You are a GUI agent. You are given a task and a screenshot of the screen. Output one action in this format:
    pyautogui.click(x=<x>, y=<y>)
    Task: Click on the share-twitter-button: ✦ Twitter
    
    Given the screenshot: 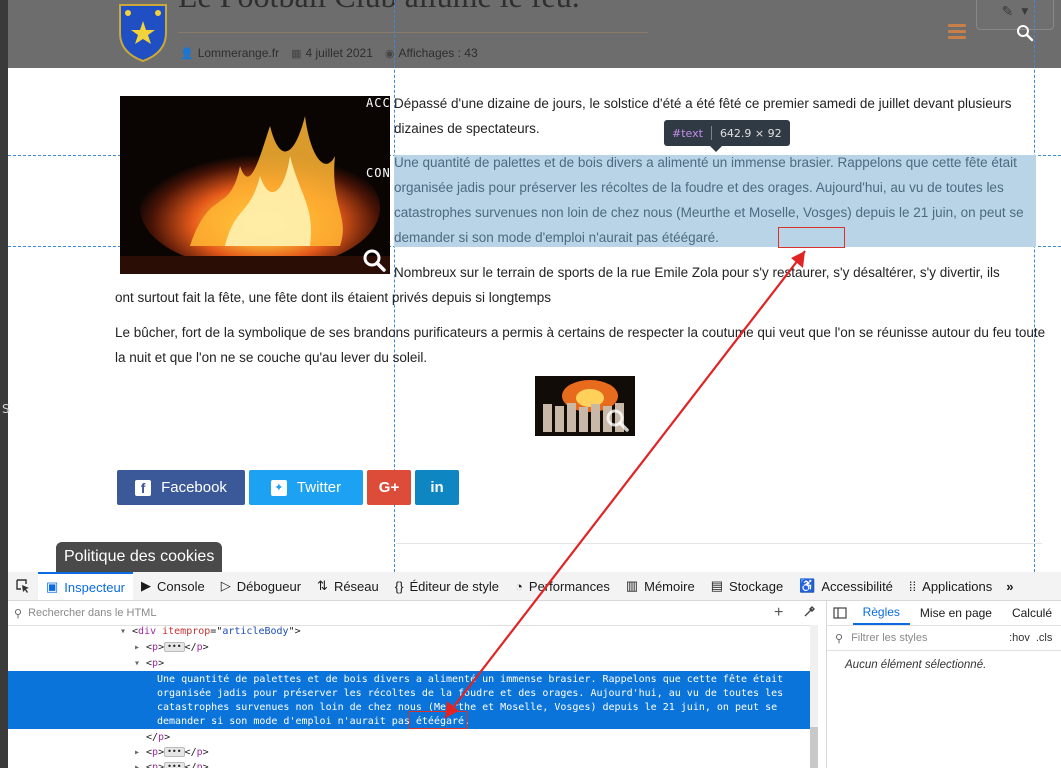 What is the action you would take?
    pyautogui.click(x=306, y=487)
    